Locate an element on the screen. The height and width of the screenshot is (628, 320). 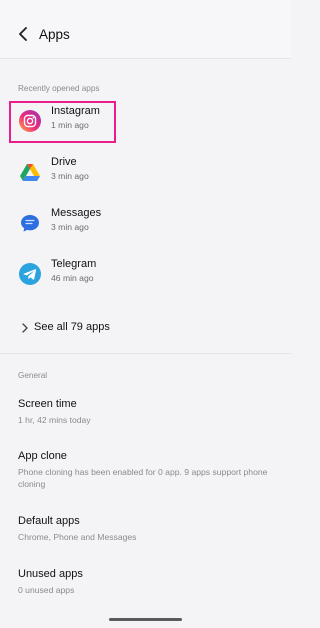
setting-screen-time: Screen time 1 hr, 42 mins today is located at coordinates (145, 415).